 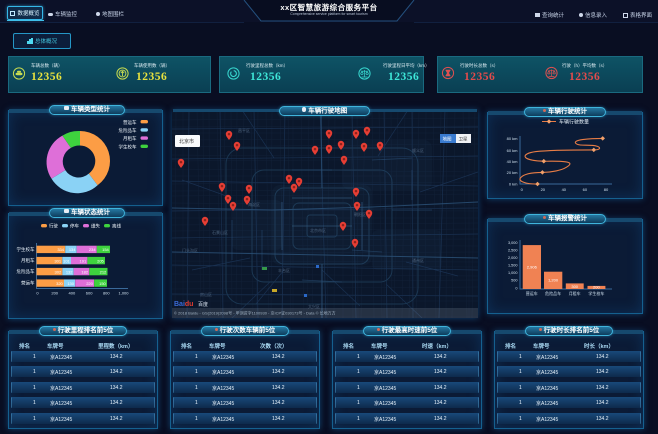 I want to click on svg-text: 20 km, so click(x=513, y=172).